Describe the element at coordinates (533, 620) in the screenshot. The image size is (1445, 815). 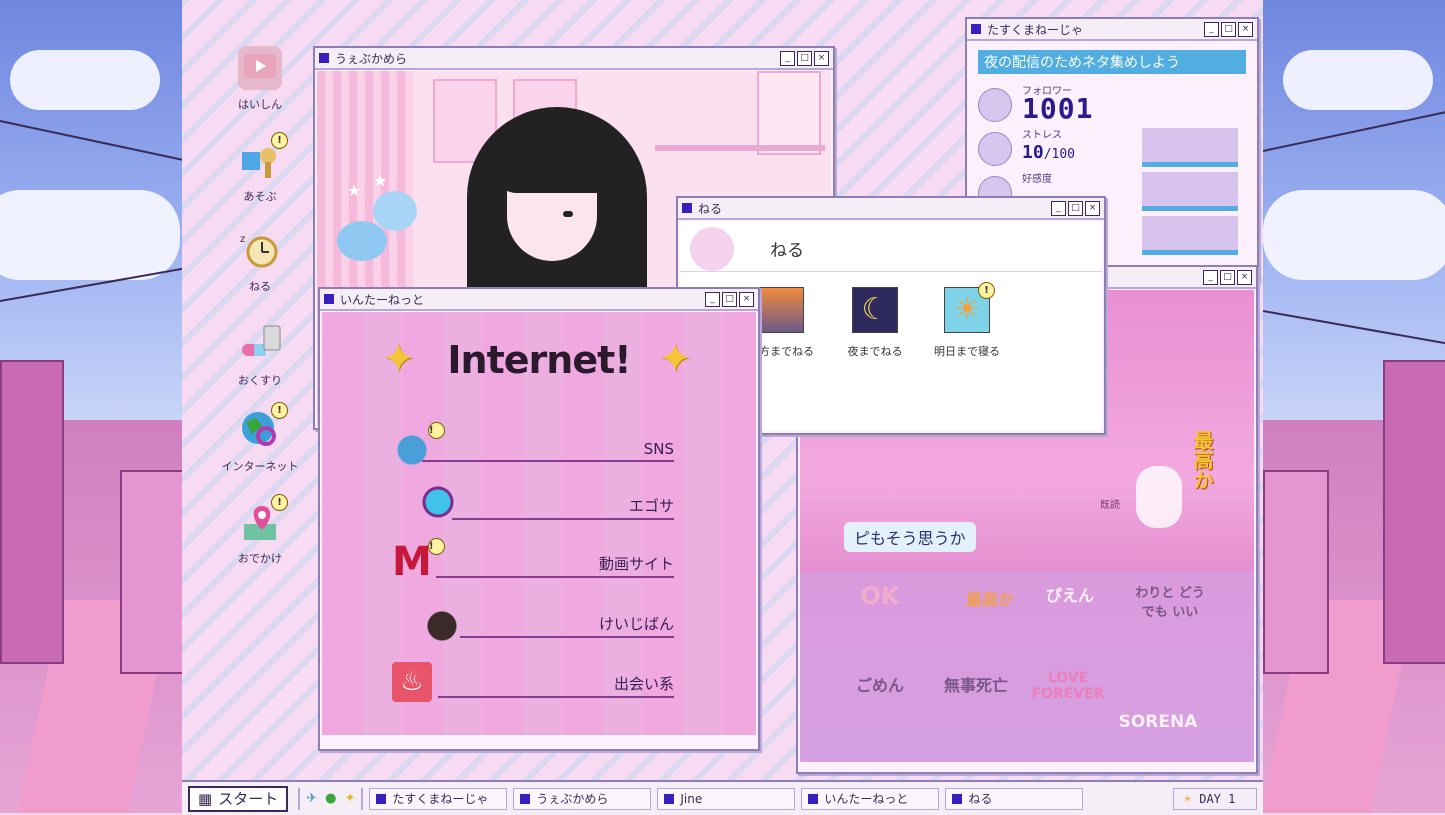
I see `internet-item-board: けいじばん` at that location.